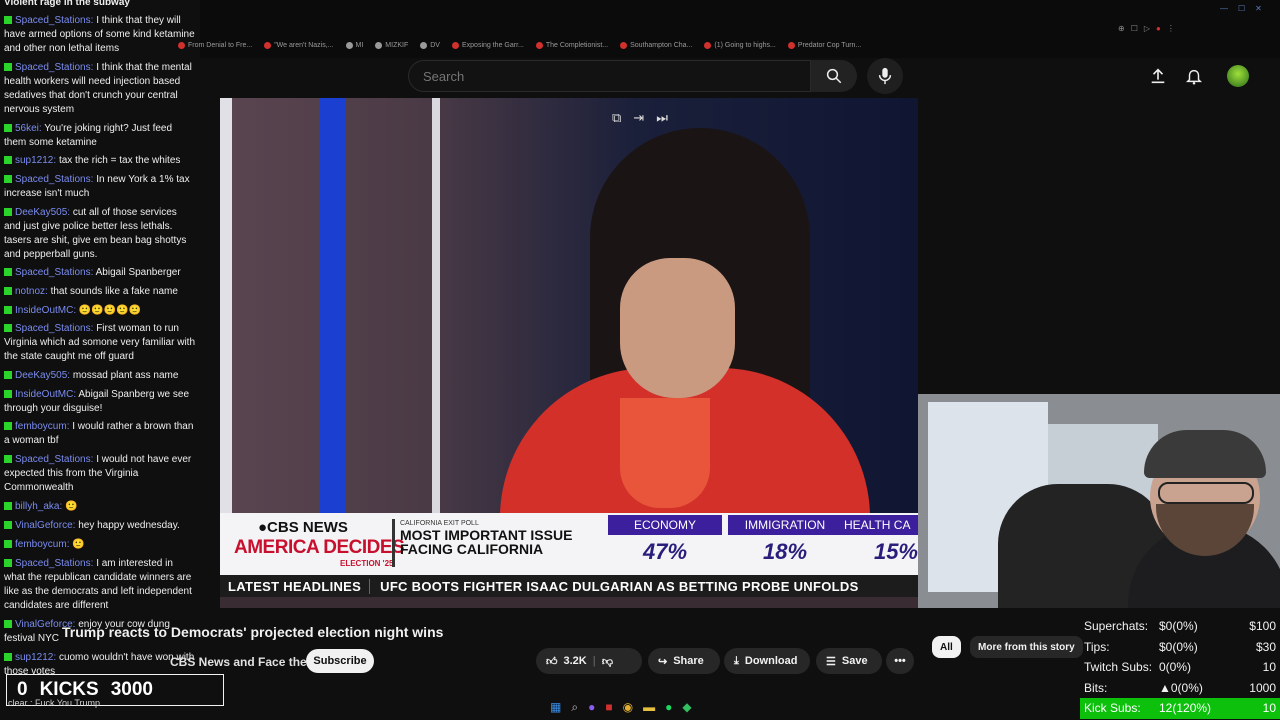 This screenshot has width=1280, height=720. Describe the element at coordinates (1026, 647) in the screenshot. I see `chip-more-from-story: More from this story` at that location.